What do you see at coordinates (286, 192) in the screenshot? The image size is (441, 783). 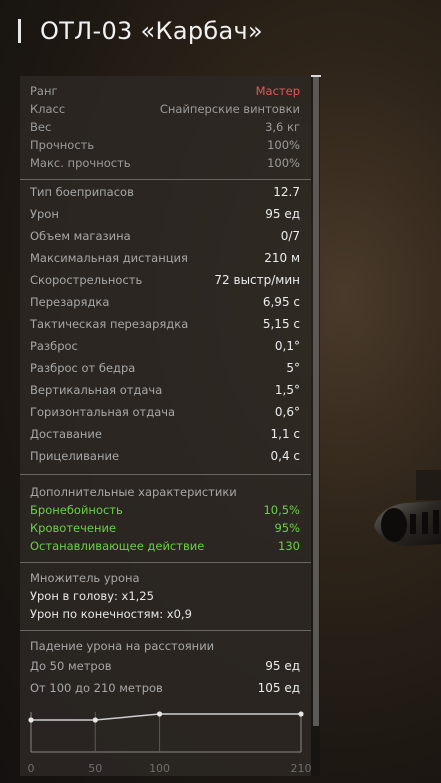 I see `stat-value: 12.7` at bounding box center [286, 192].